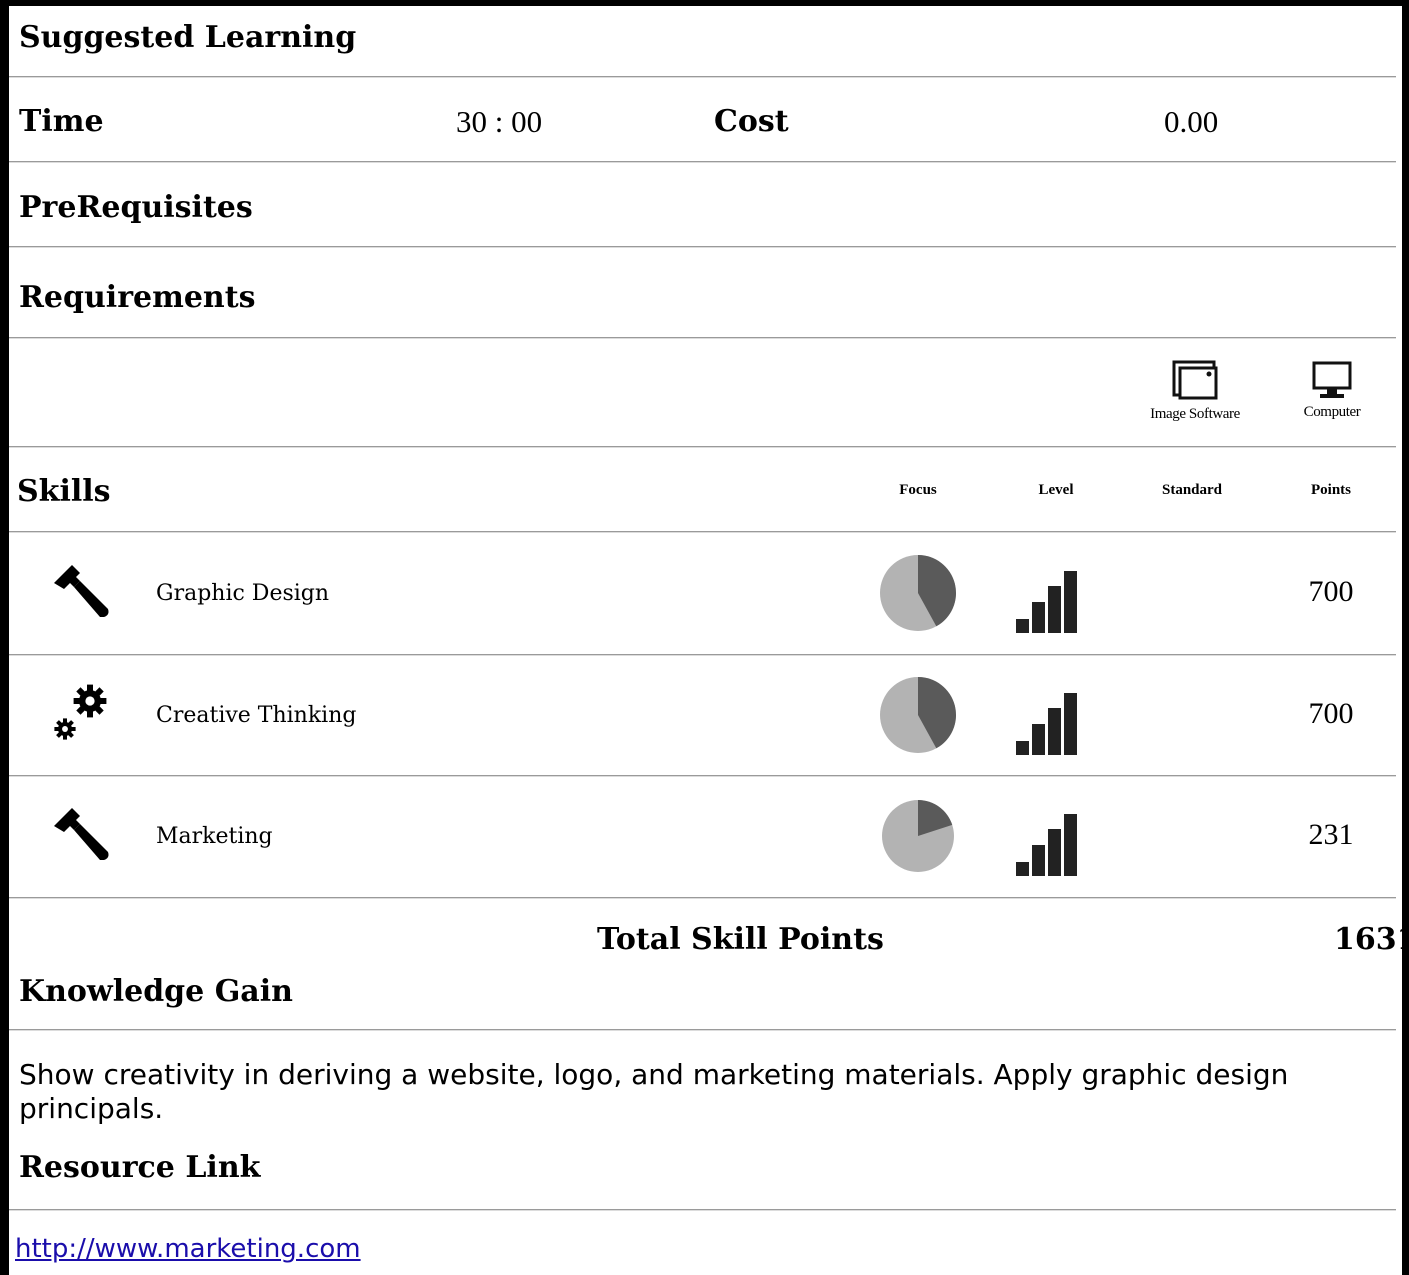 The width and height of the screenshot is (1409, 1275). What do you see at coordinates (1371, 939) in the screenshot?
I see `total-skill-points-value: 1631` at bounding box center [1371, 939].